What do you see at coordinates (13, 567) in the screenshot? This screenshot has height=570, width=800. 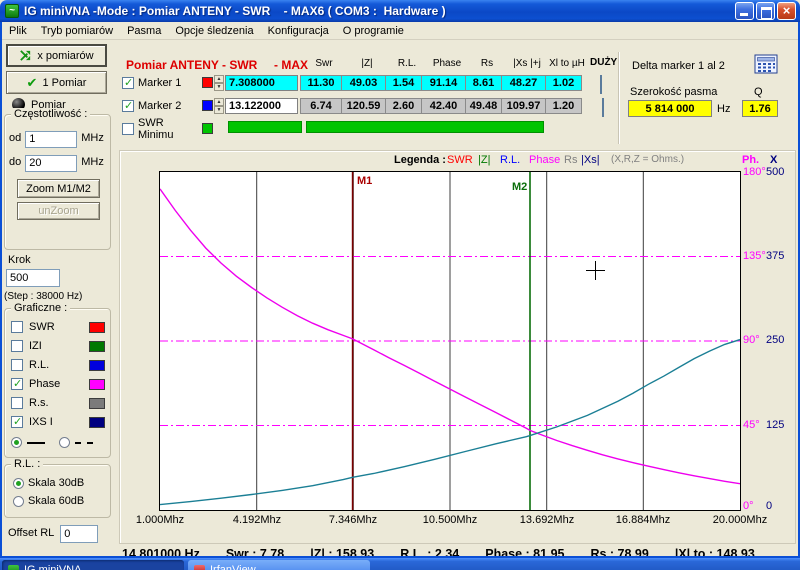 I see `minivna-task-icon` at bounding box center [13, 567].